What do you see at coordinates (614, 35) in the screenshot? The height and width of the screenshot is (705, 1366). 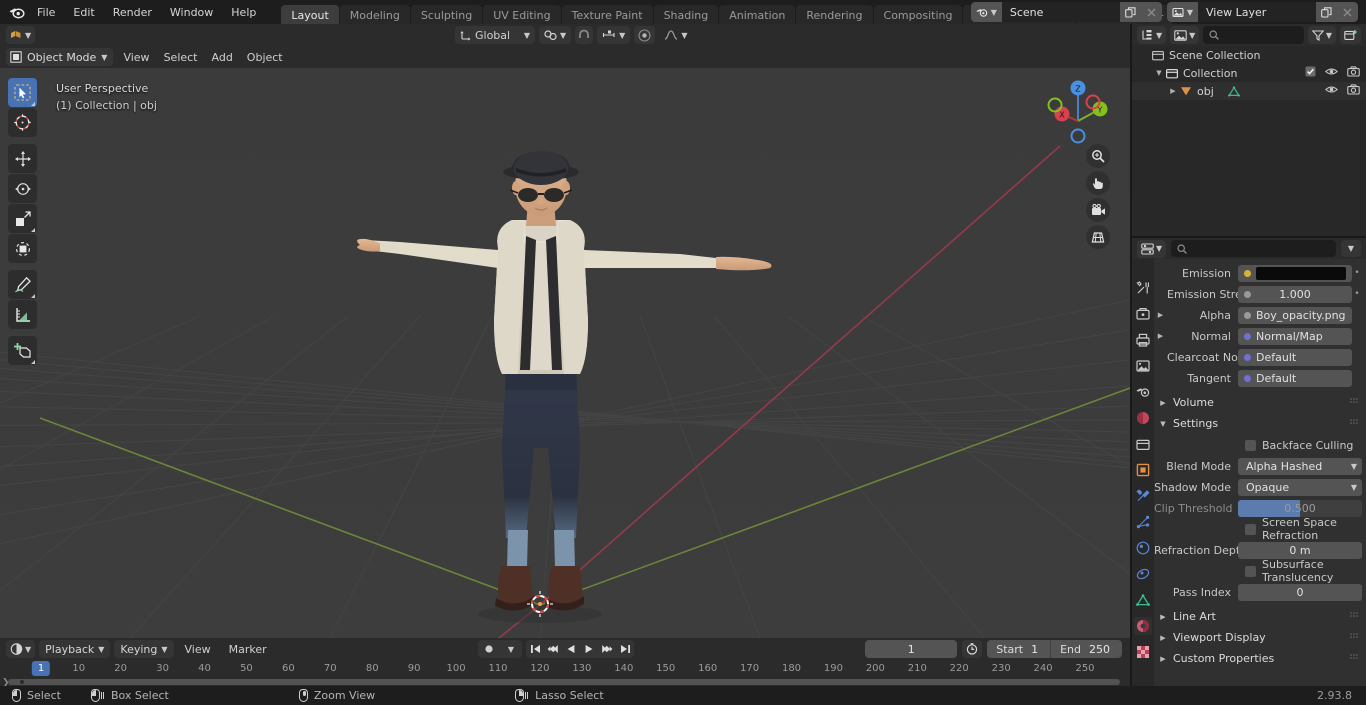 I see `snap-increment-dropdown: ▼` at bounding box center [614, 35].